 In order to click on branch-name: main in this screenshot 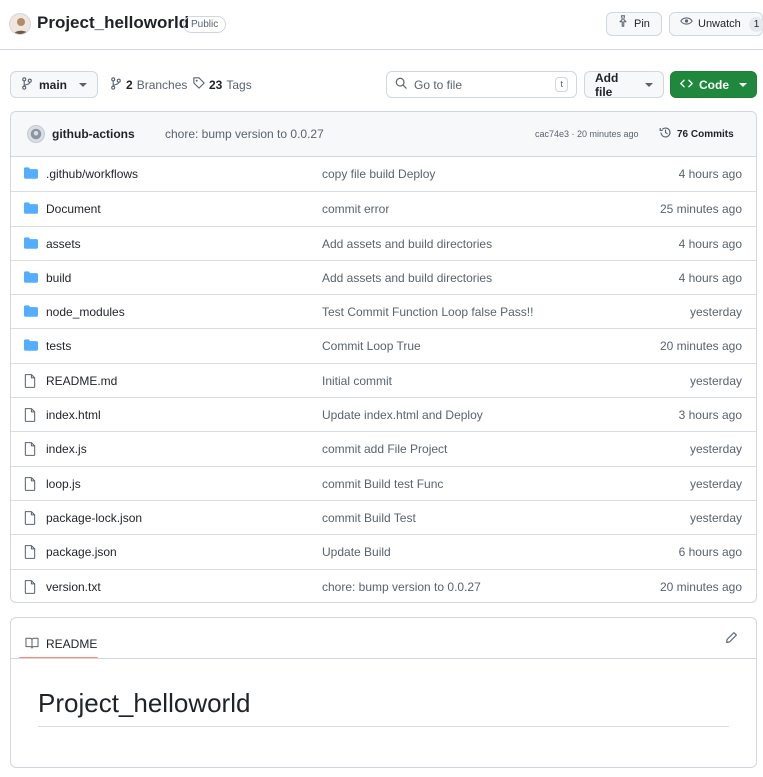, I will do `click(53, 84)`.